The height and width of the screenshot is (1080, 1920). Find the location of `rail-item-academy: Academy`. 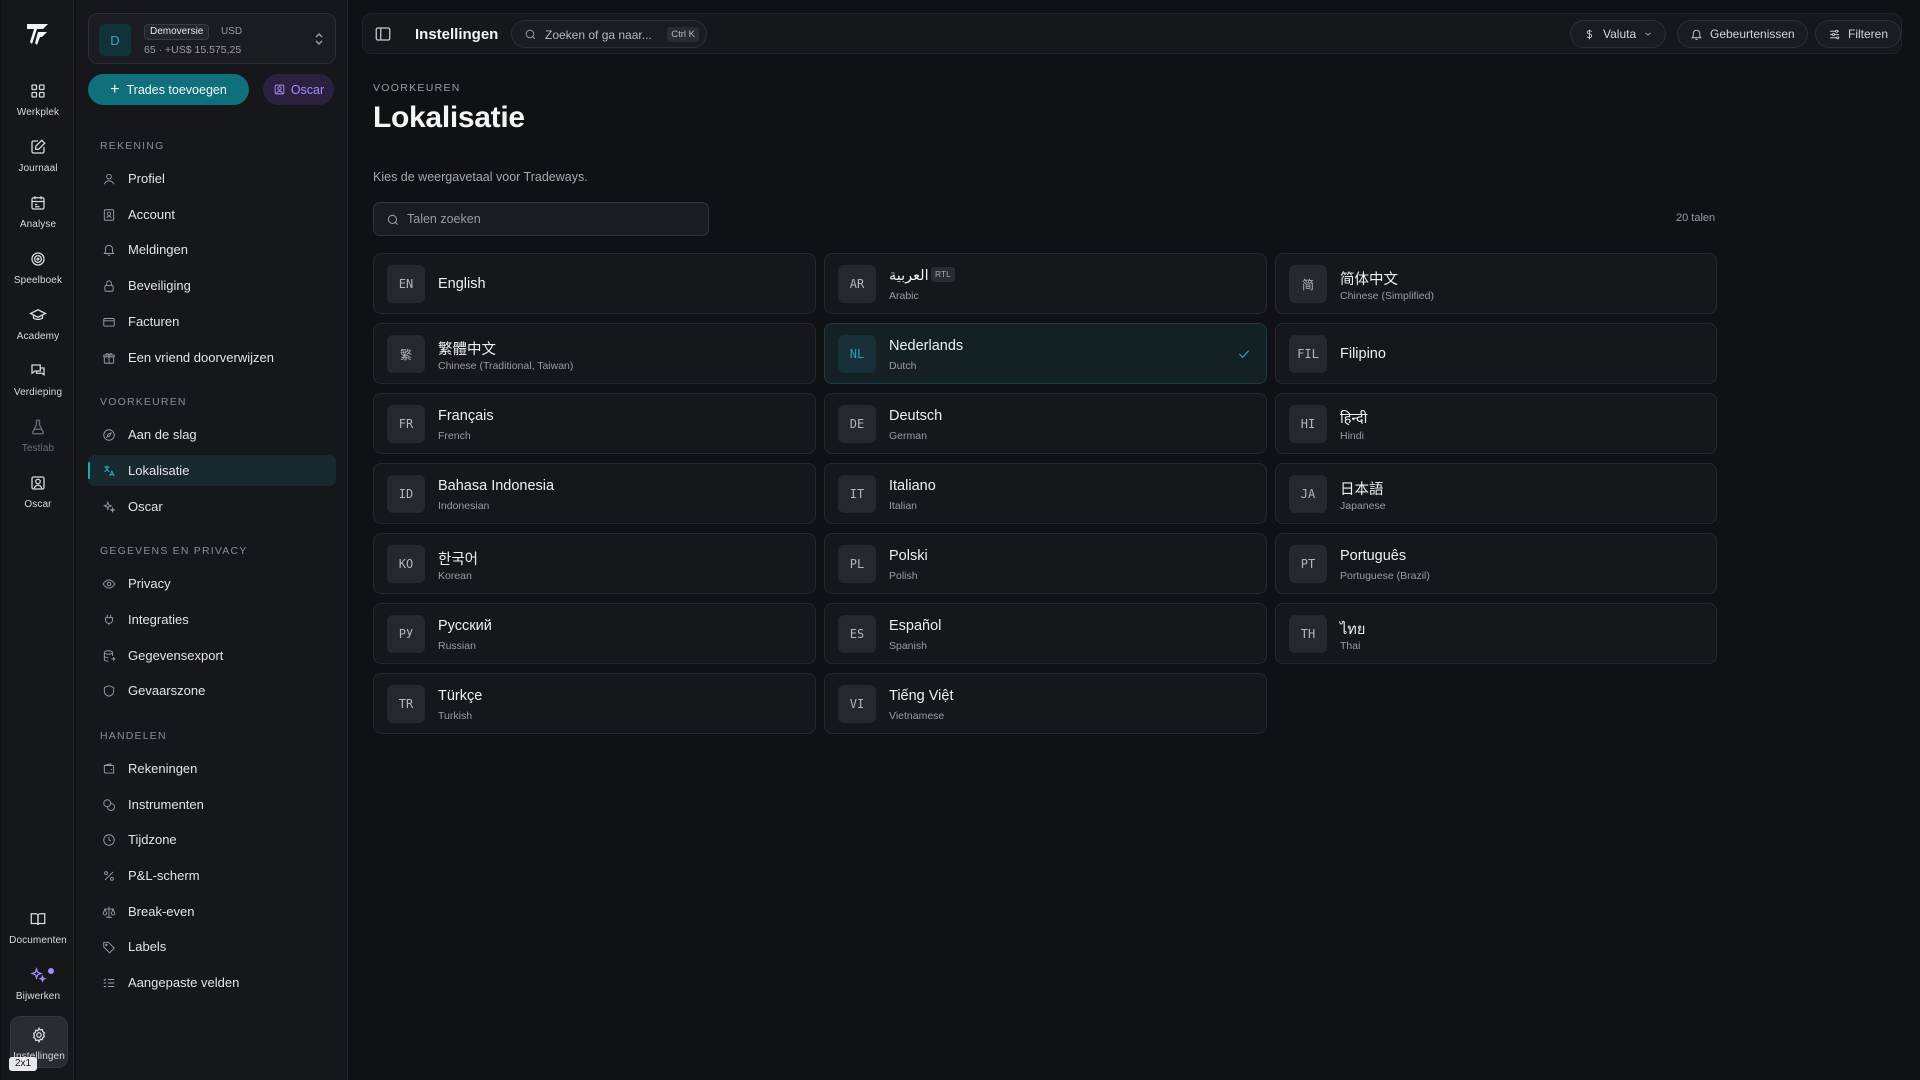

rail-item-academy: Academy is located at coordinates (38, 332).